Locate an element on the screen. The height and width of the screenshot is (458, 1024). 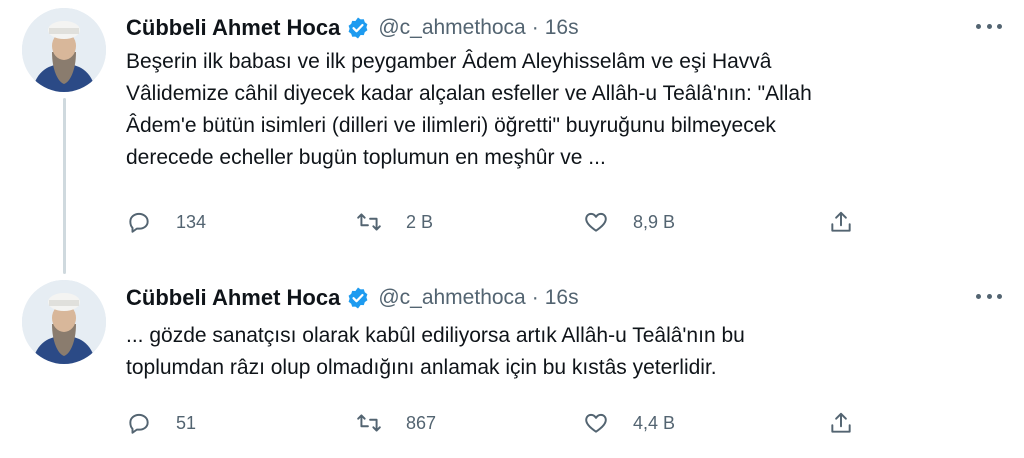
like-count: 4,4 B is located at coordinates (654, 422).